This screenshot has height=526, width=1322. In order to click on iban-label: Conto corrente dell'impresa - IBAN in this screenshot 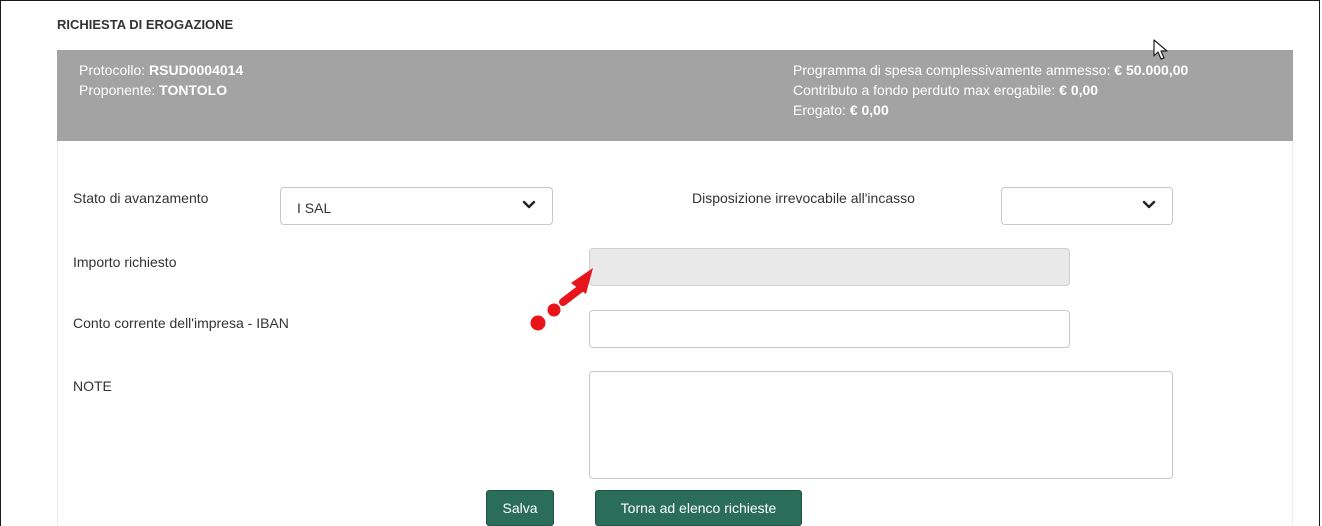, I will do `click(181, 323)`.